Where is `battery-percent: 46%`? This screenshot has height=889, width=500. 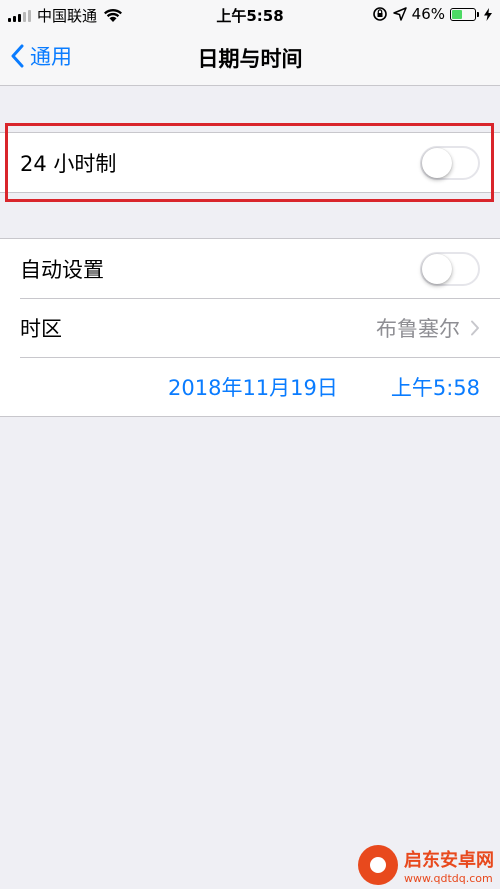
battery-percent: 46% is located at coordinates (428, 14).